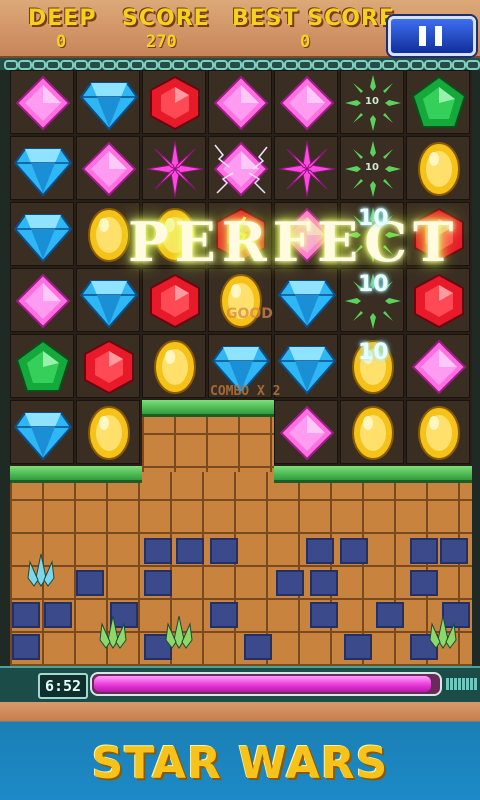  What do you see at coordinates (240, 64) in the screenshot?
I see `chain-divider` at bounding box center [240, 64].